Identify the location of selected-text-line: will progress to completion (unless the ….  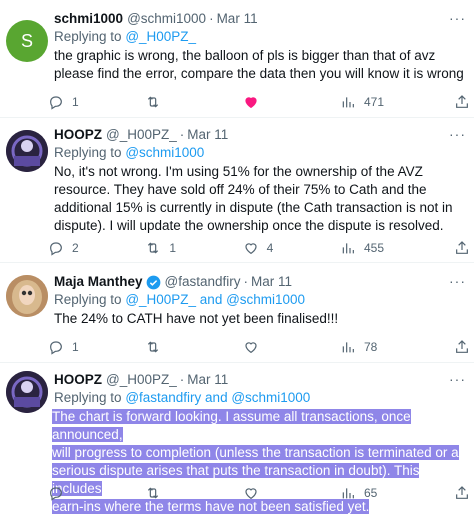
(255, 452).